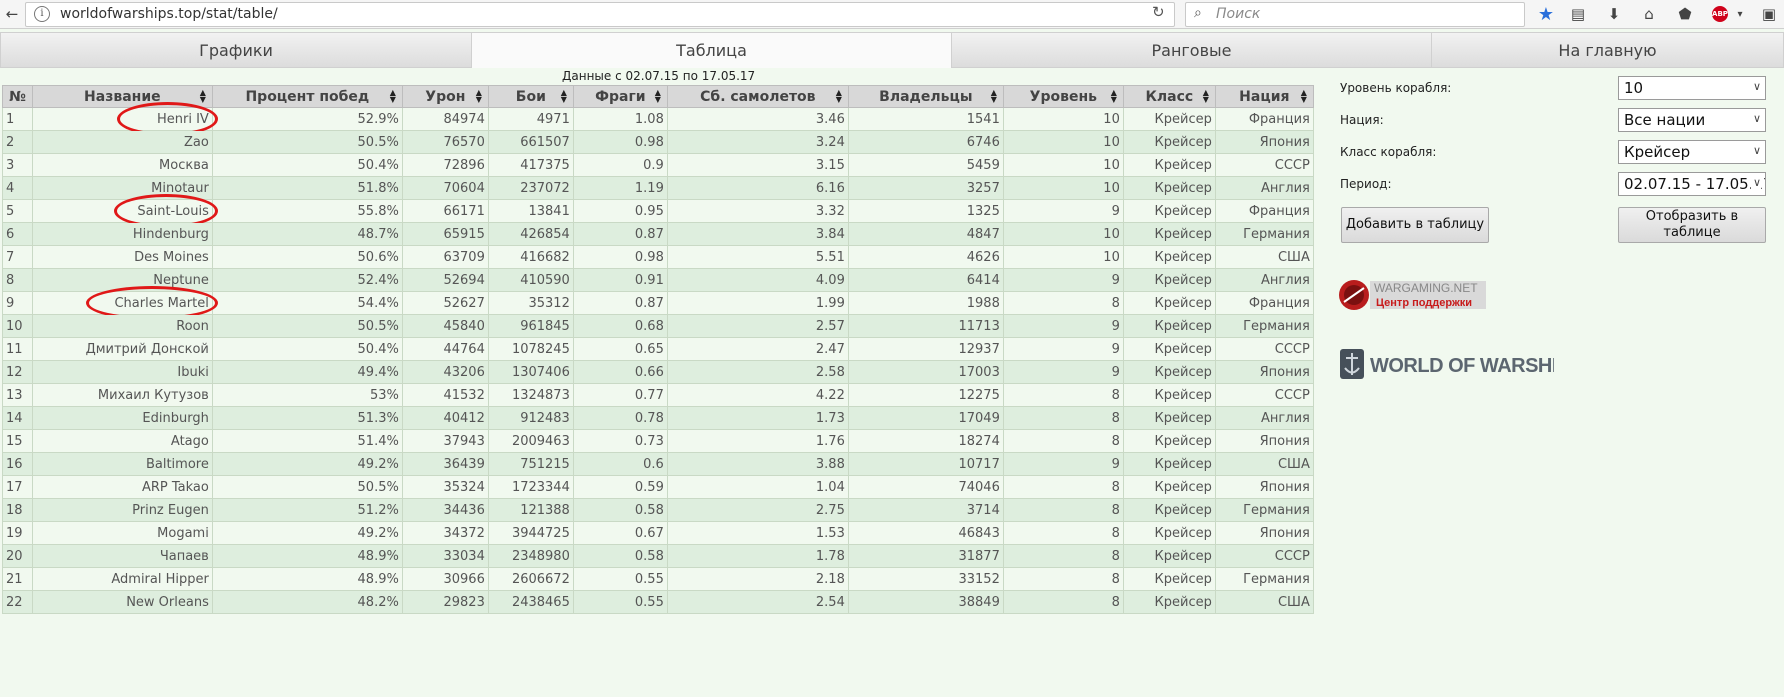 This screenshot has height=697, width=1784. I want to click on cell-damage: 63709, so click(445, 257).